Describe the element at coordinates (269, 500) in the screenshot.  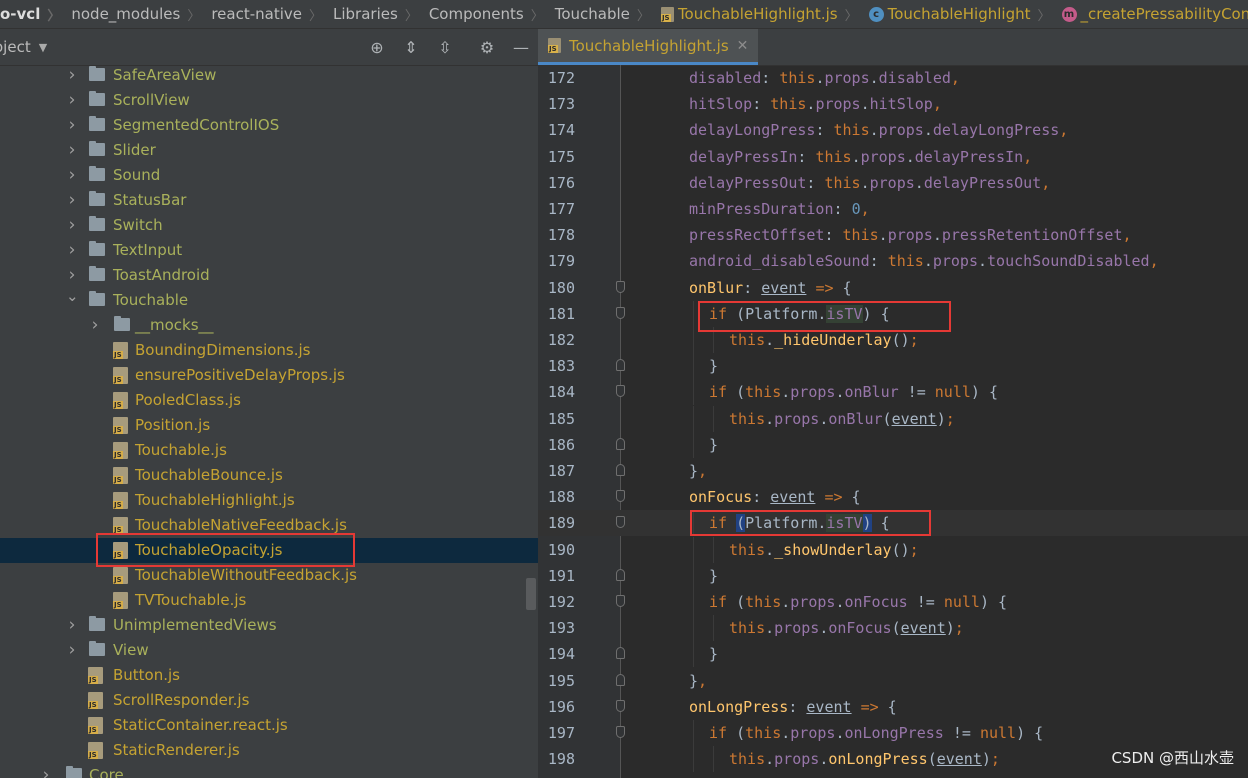
I see `tree-file: TouchableHighlight.js` at that location.